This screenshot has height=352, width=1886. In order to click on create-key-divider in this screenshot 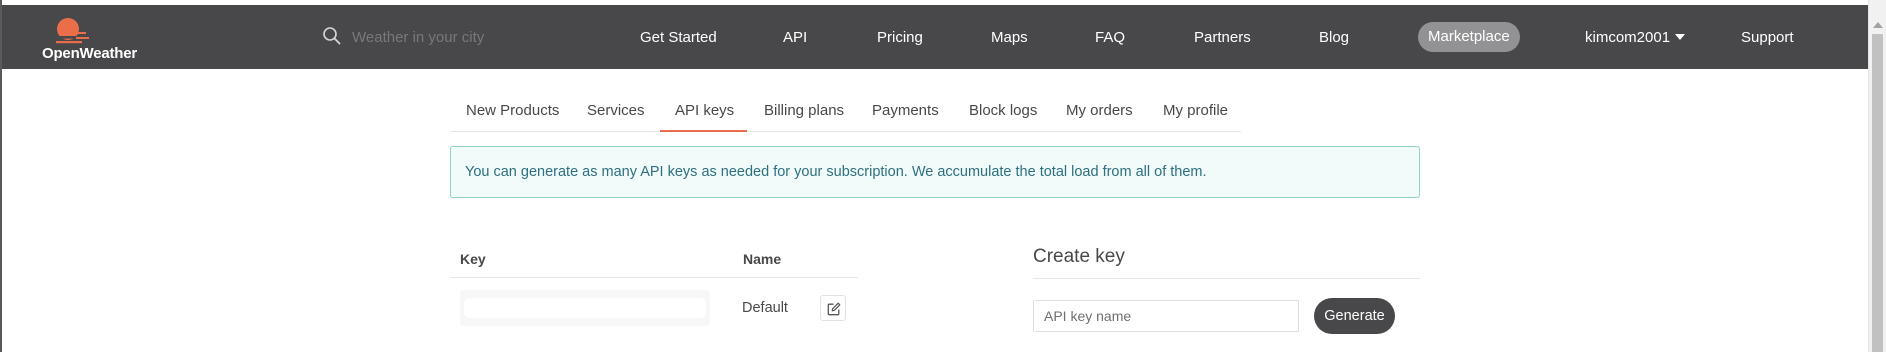, I will do `click(1226, 278)`.